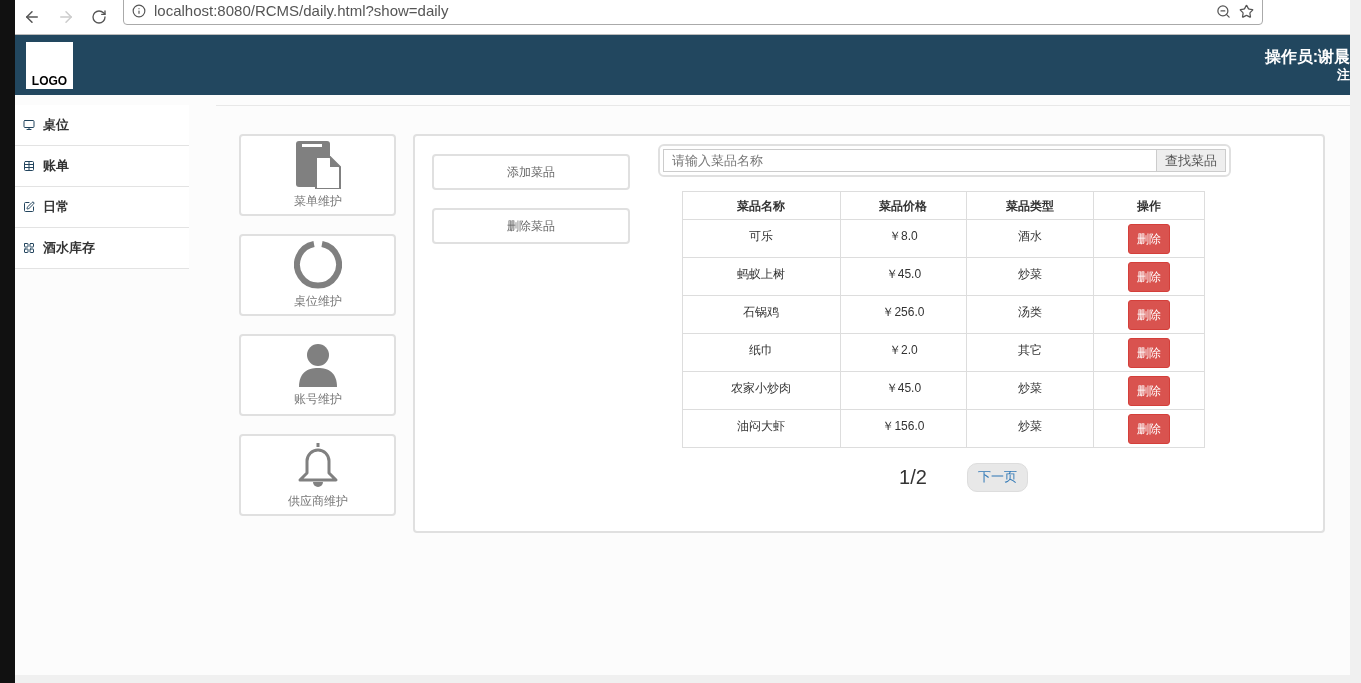  Describe the element at coordinates (903, 238) in the screenshot. I see `table-cell: ￥8.0` at that location.